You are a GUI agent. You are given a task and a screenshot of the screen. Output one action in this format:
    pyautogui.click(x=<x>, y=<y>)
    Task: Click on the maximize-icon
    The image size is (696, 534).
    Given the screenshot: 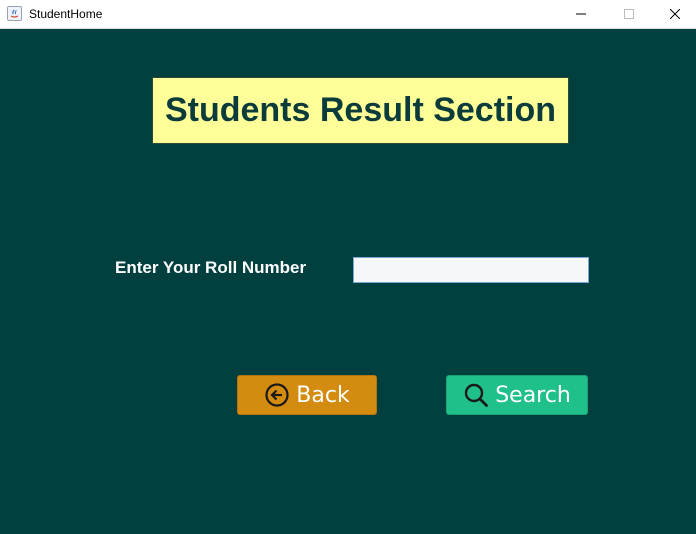 What is the action you would take?
    pyautogui.click(x=629, y=14)
    